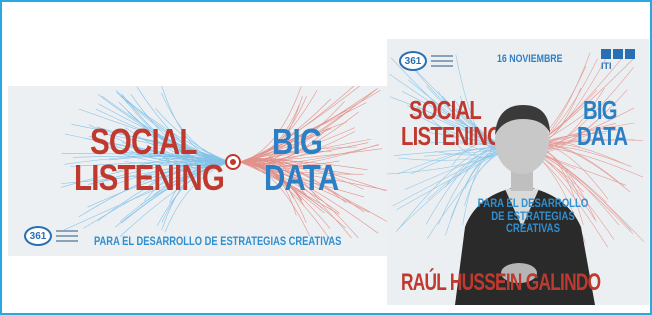 This screenshot has width=652, height=315. I want to click on poster-logo-tagline-lines, so click(442, 62).